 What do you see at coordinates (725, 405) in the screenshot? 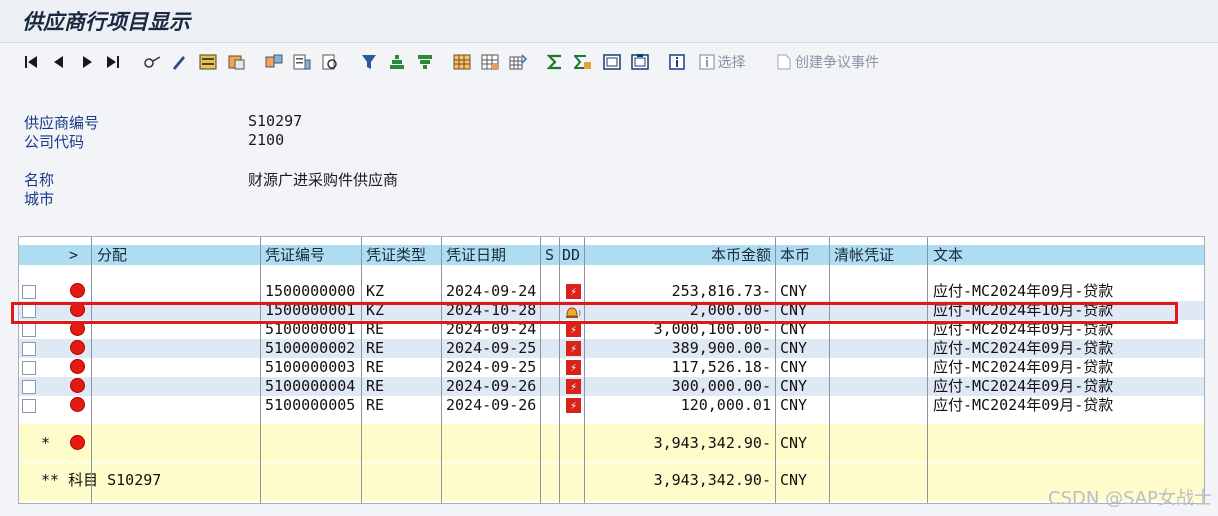
I see `amount-cell: 120,000.01` at bounding box center [725, 405].